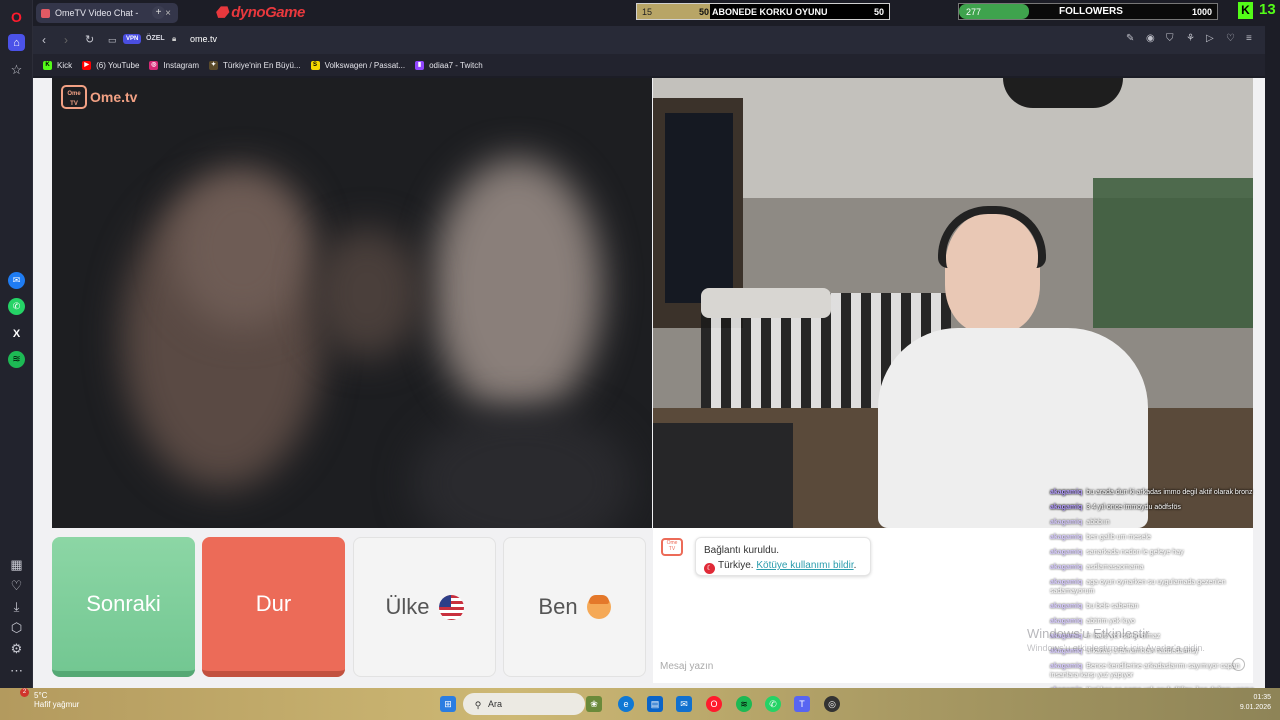  What do you see at coordinates (112, 40) in the screenshot?
I see `snapshot-icon: ▭` at bounding box center [112, 40].